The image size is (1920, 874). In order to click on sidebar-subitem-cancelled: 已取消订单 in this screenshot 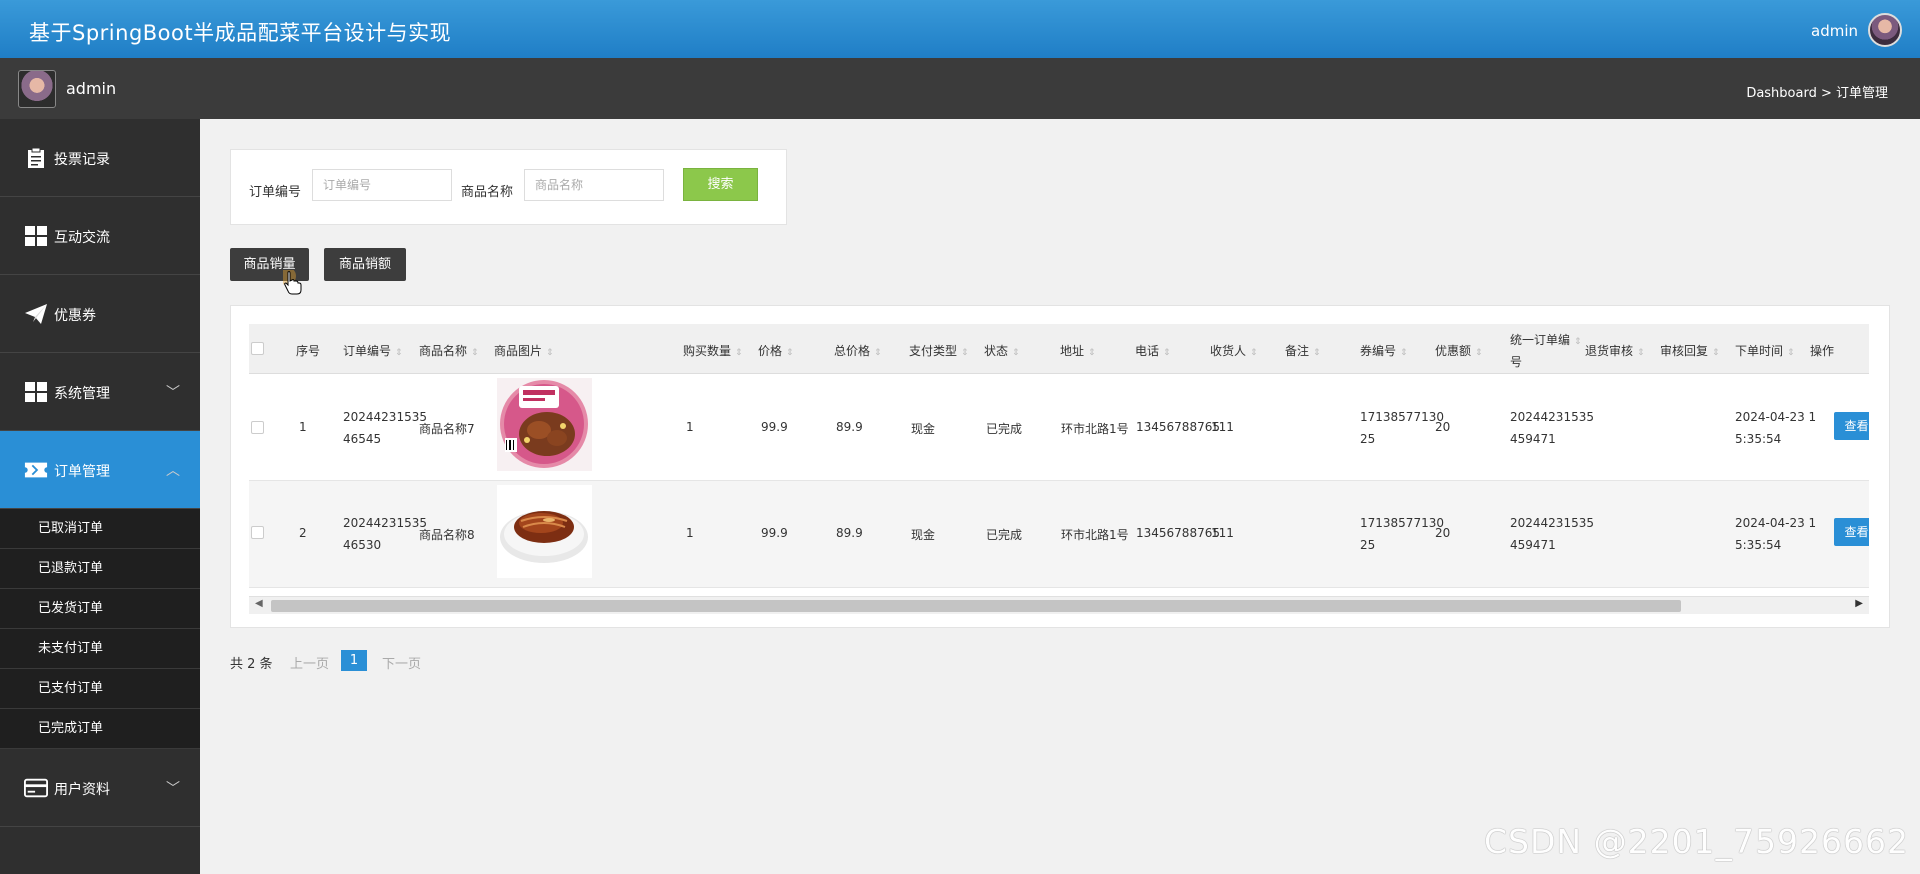, I will do `click(100, 529)`.